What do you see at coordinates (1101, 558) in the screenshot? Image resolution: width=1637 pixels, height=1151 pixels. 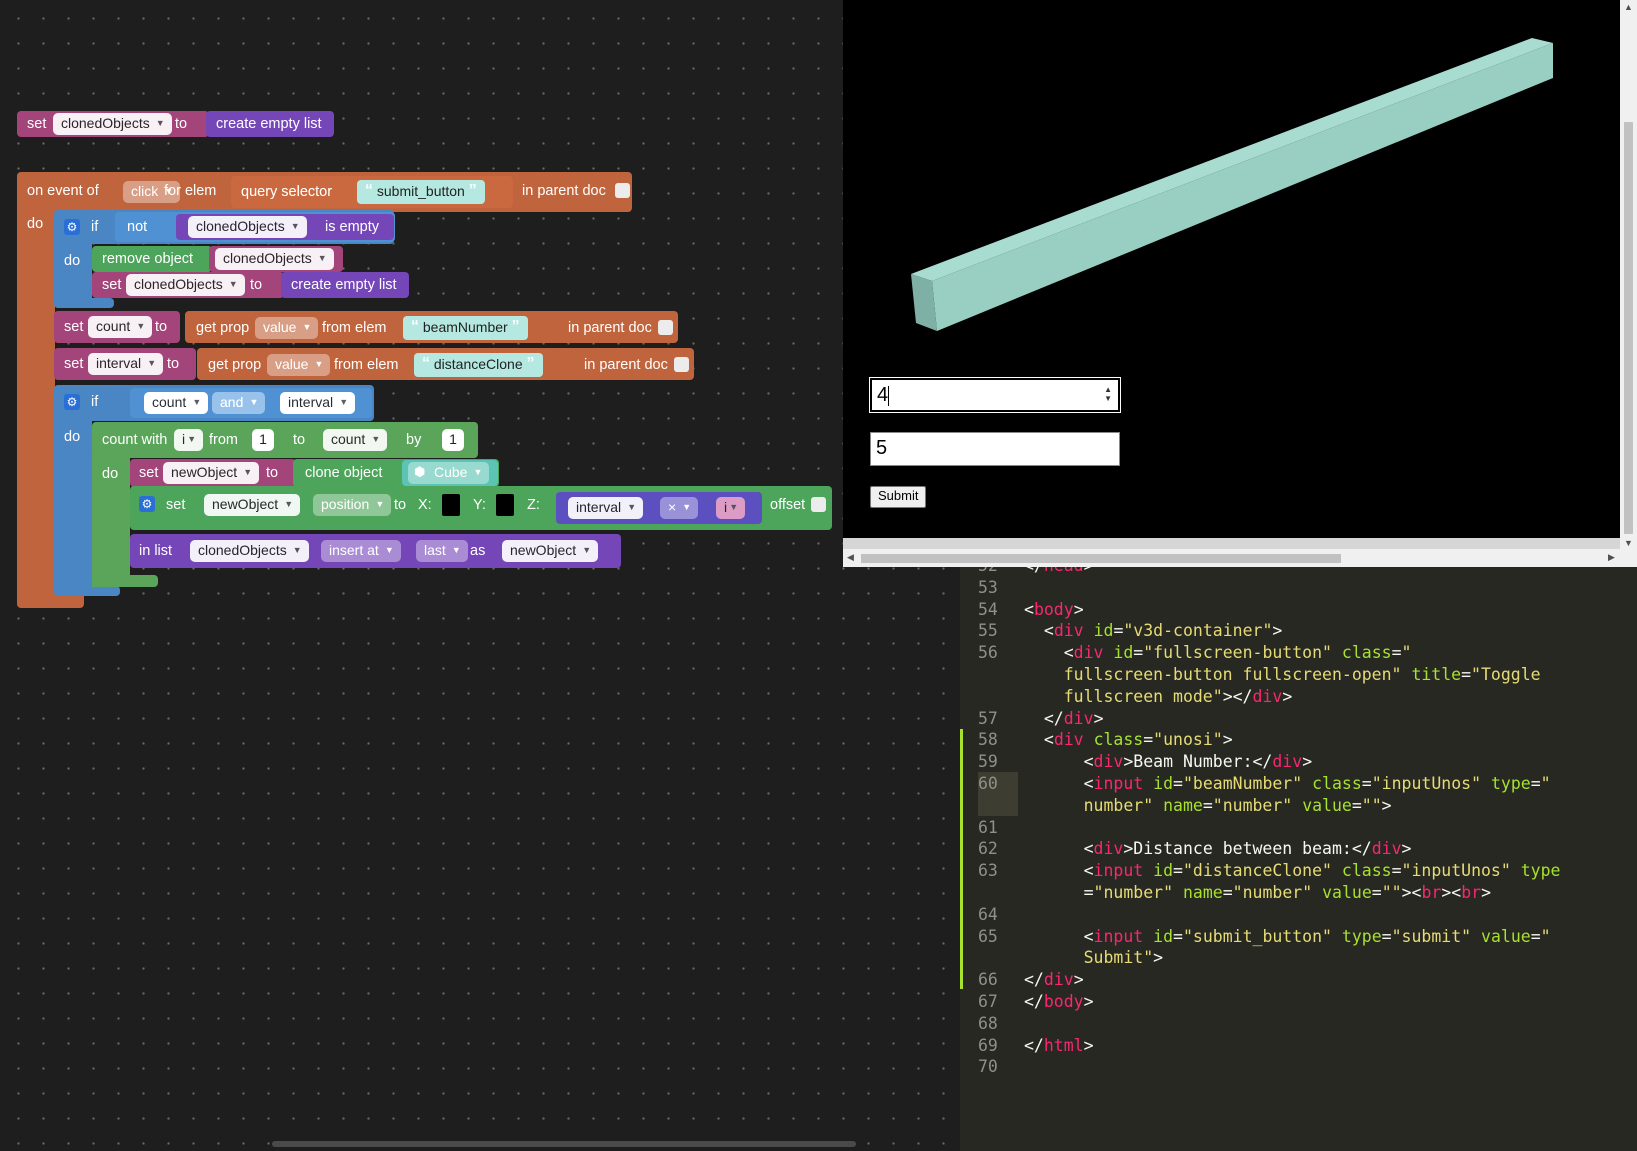 I see `horizontal-scroll-thumb` at bounding box center [1101, 558].